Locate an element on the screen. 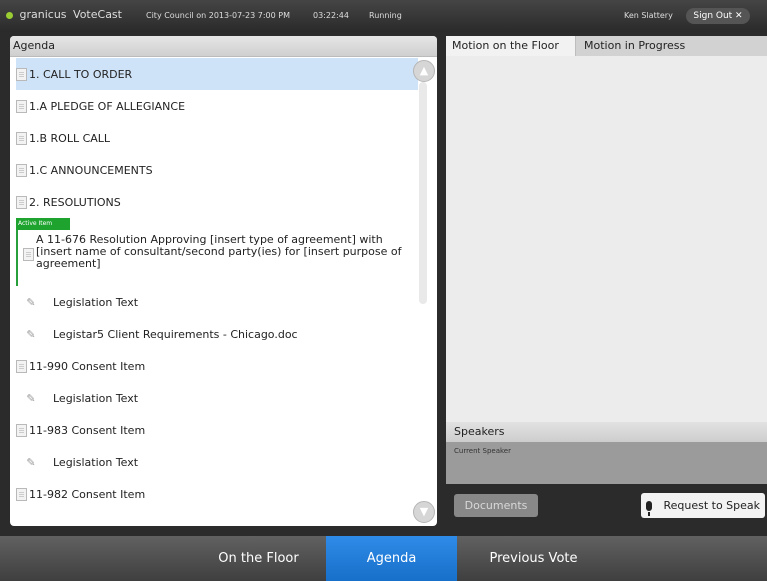 The height and width of the screenshot is (581, 767). agenda-item-label: 2. RESOLUTIONS is located at coordinates (75, 202).